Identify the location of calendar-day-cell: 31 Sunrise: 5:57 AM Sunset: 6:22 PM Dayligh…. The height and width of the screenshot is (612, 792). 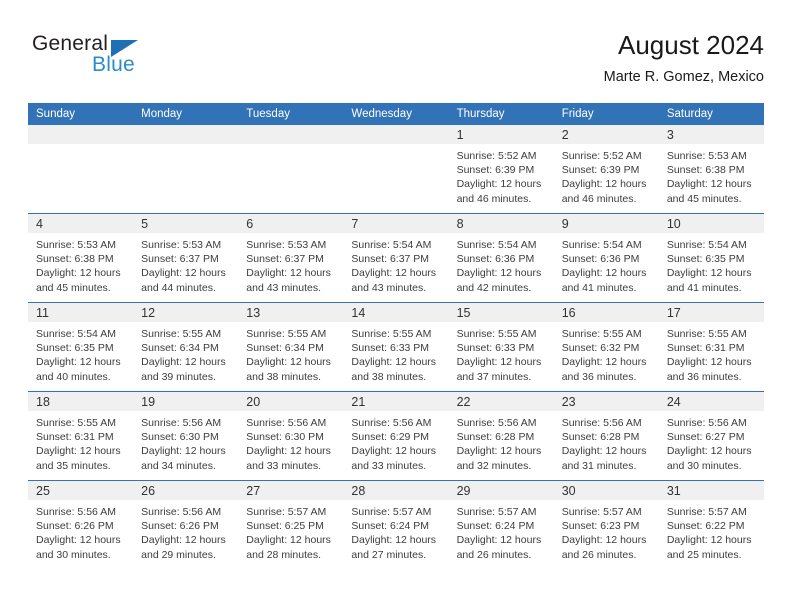
(711, 524).